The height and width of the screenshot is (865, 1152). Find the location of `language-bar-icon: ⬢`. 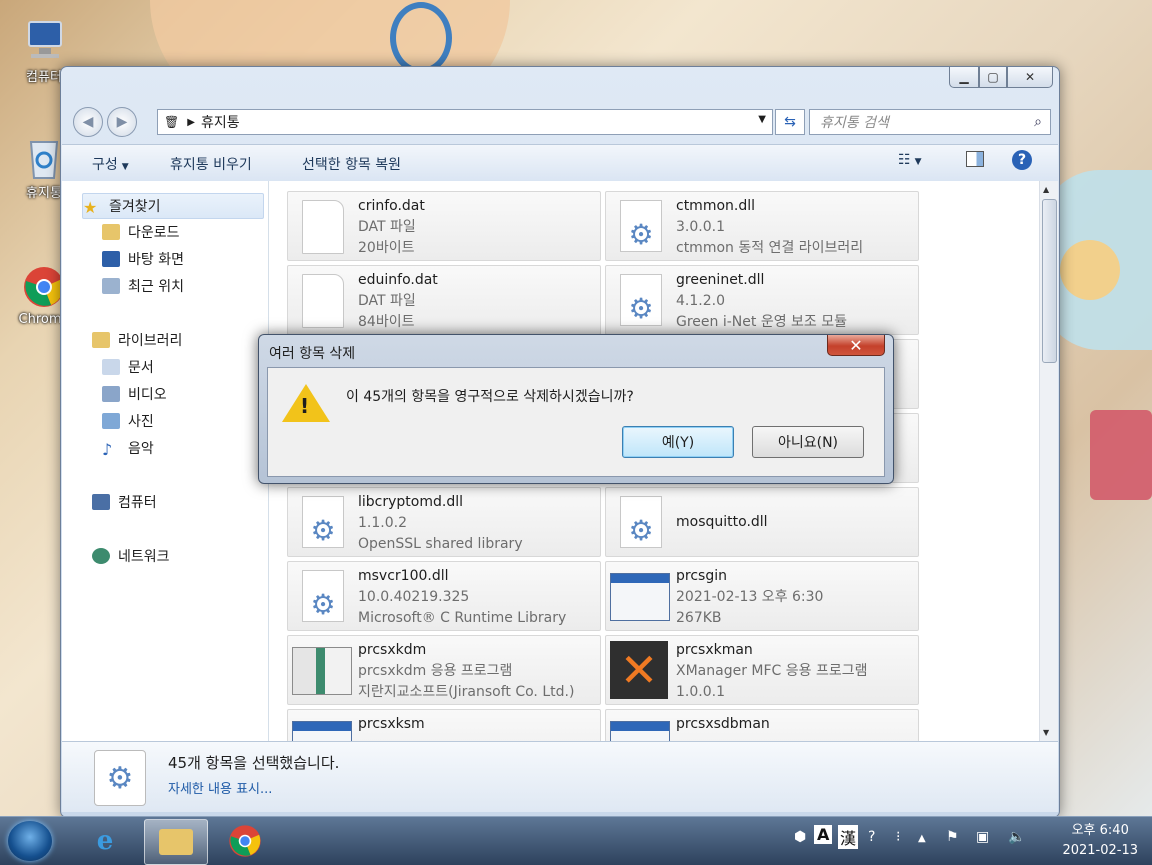

language-bar-icon: ⬢ is located at coordinates (800, 837).